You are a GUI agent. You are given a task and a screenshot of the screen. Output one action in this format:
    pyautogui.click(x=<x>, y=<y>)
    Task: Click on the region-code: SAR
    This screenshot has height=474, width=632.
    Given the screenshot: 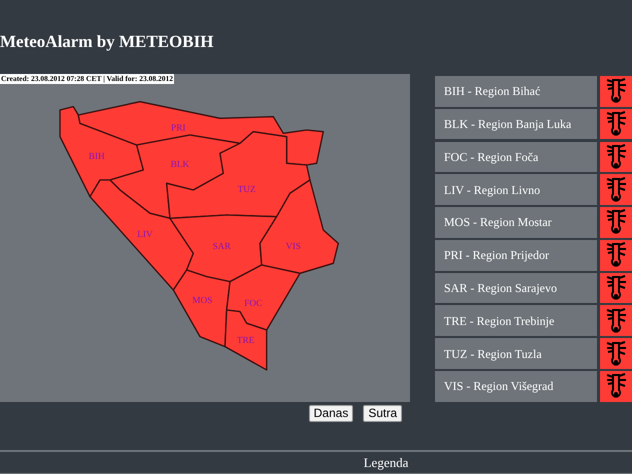 What is the action you would take?
    pyautogui.click(x=221, y=247)
    